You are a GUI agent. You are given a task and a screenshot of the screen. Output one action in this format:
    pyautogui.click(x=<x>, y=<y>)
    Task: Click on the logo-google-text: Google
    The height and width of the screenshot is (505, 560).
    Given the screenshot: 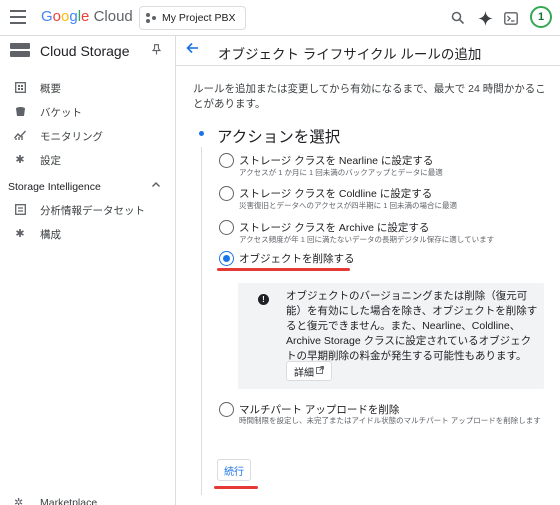 What is the action you would take?
    pyautogui.click(x=65, y=16)
    